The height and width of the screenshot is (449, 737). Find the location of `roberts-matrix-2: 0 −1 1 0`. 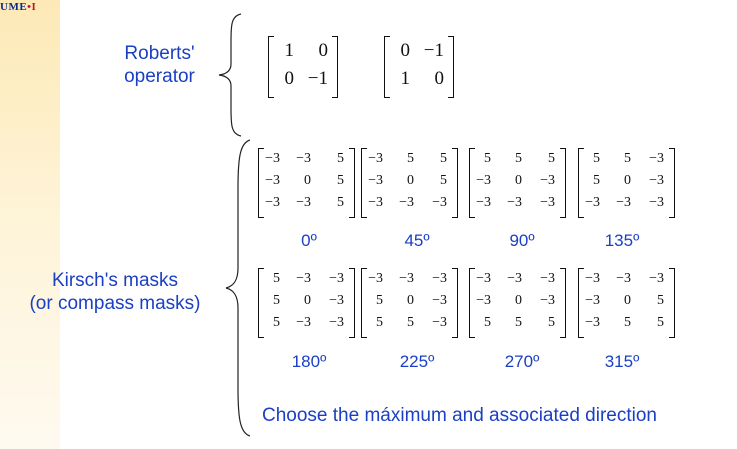

roberts-matrix-2: 0 −1 1 0 is located at coordinates (419, 67).